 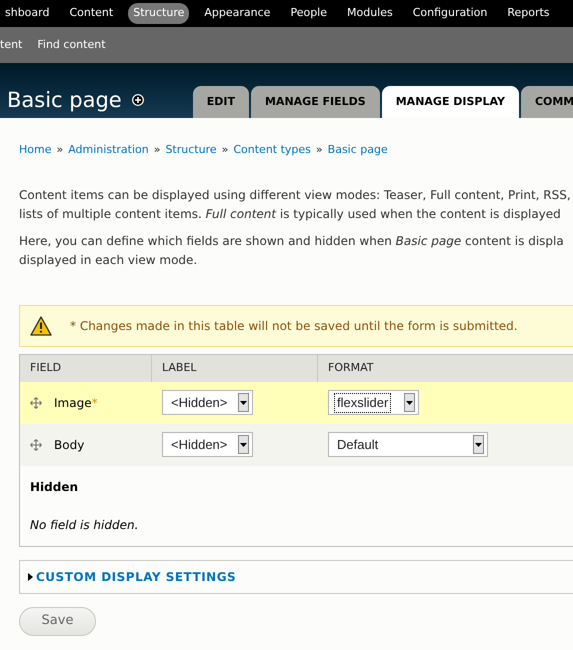 I want to click on description-paragraph: Content items can be displayed using different view modes: Teaser, Full content, Print, RSS, lists of multiple content items. Full content is typically used when the content is displayed, so click(x=295, y=204).